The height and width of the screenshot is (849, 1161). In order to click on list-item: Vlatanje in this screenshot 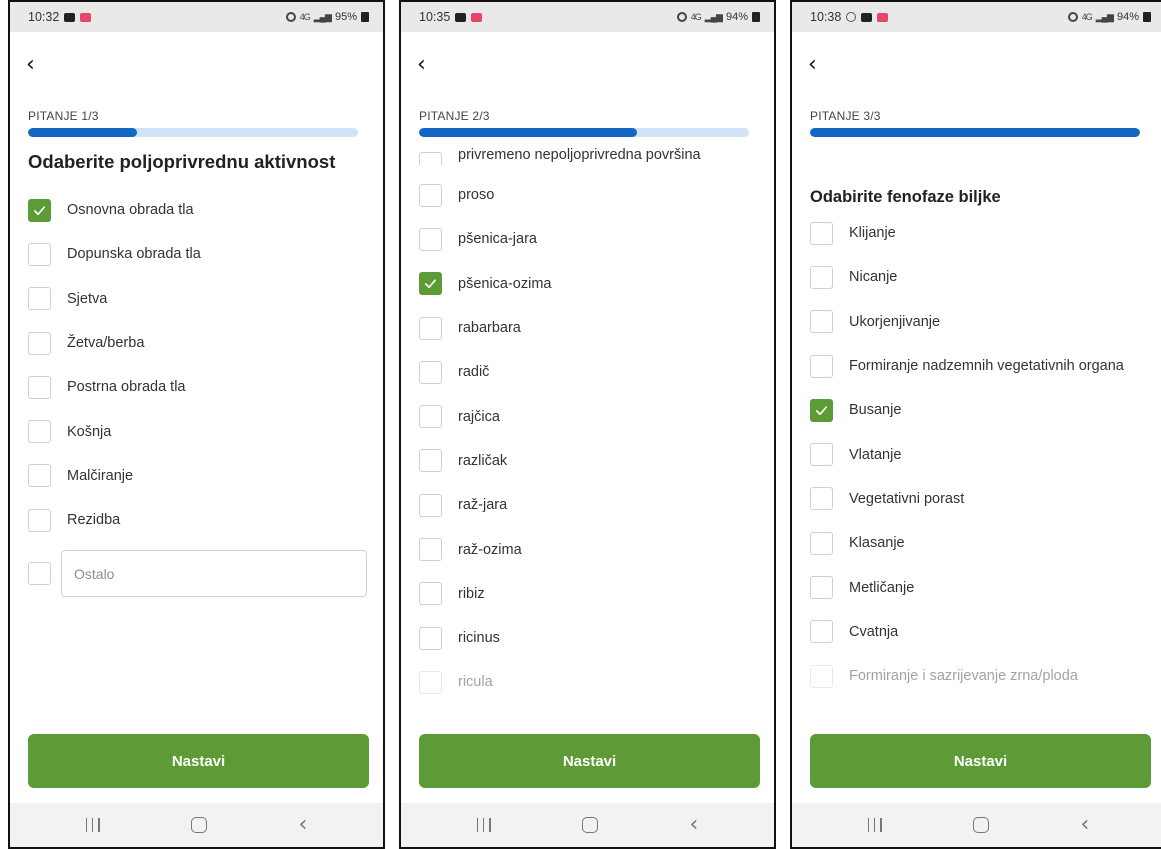, I will do `click(984, 454)`.